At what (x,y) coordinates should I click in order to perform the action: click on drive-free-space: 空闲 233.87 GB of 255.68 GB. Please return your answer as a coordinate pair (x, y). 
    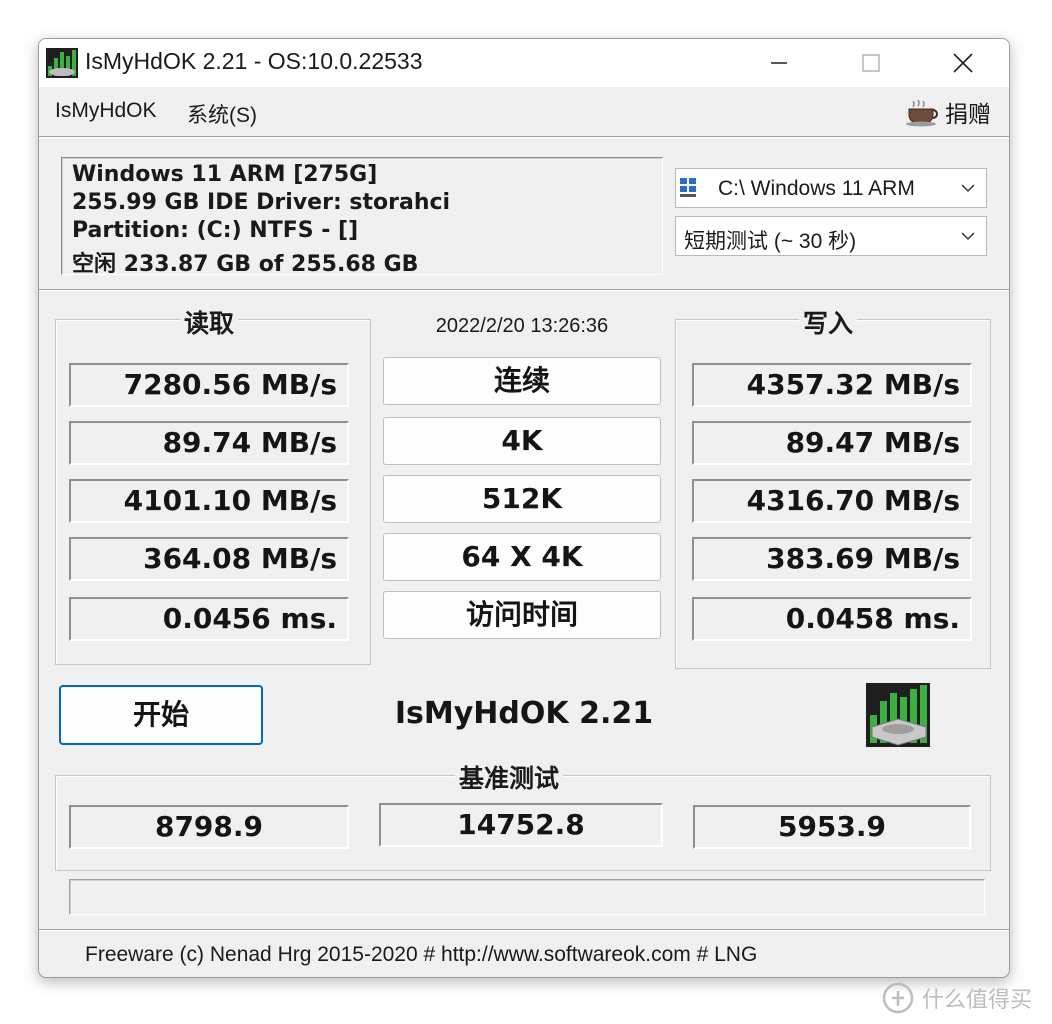
    Looking at the image, I should click on (245, 264).